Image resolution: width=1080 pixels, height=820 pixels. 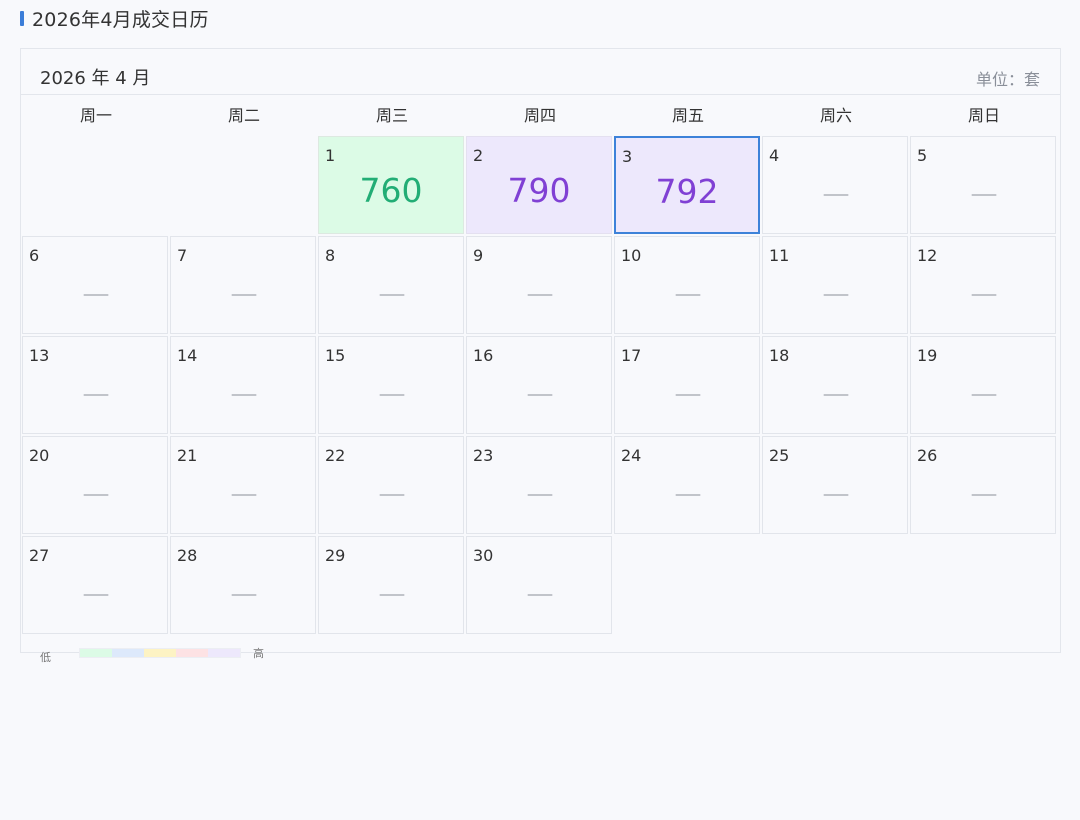 What do you see at coordinates (243, 385) in the screenshot?
I see `calendar-day-cell: 14 ——` at bounding box center [243, 385].